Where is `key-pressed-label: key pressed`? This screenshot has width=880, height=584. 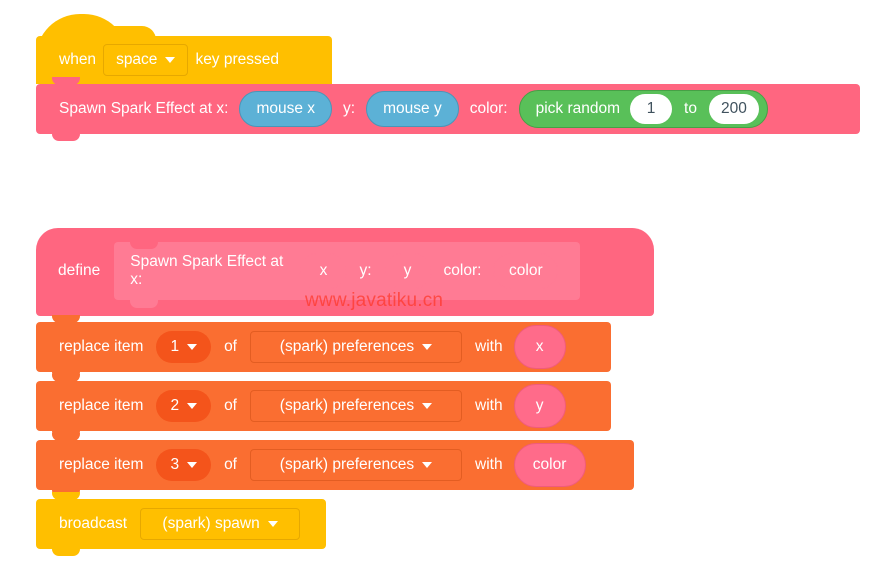
key-pressed-label: key pressed is located at coordinates (237, 60).